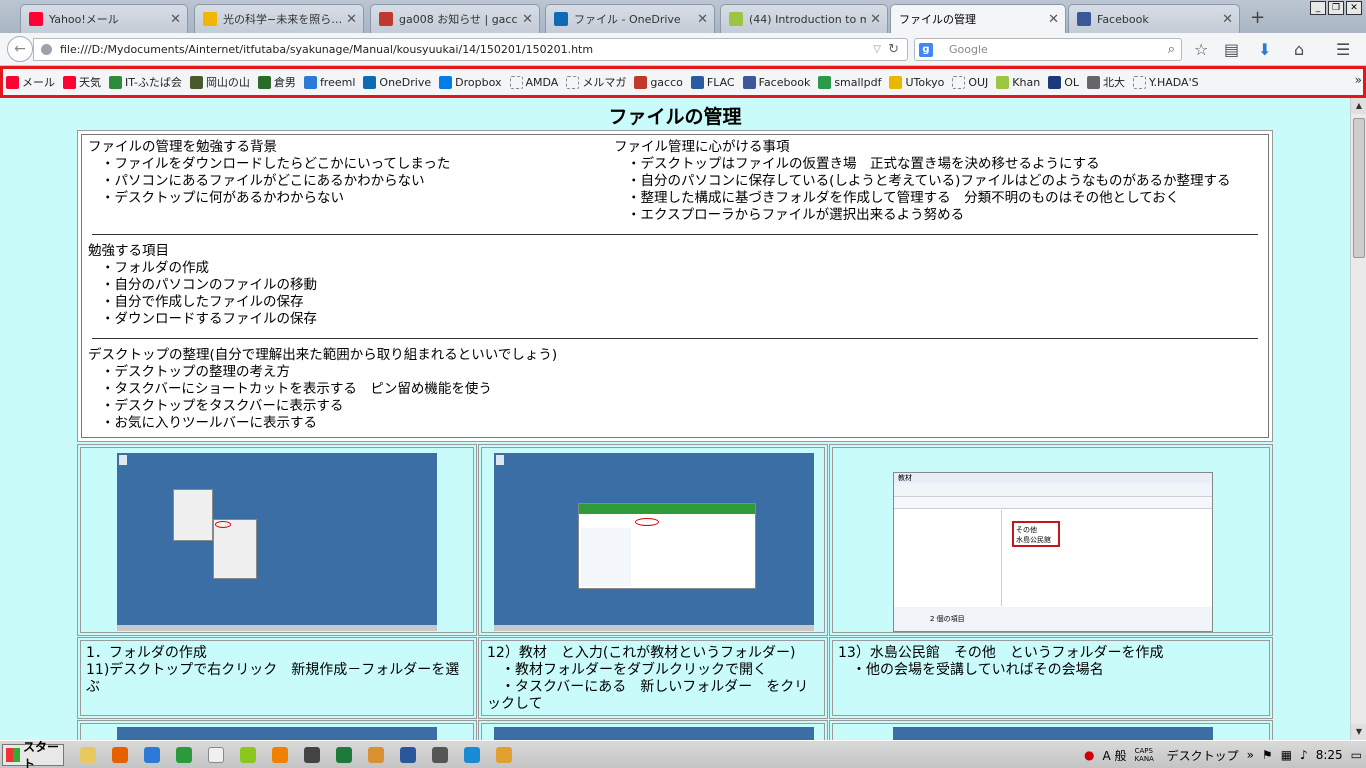 This screenshot has width=1366, height=768. Describe the element at coordinates (329, 82) in the screenshot. I see `bookmark-item: freeml` at that location.